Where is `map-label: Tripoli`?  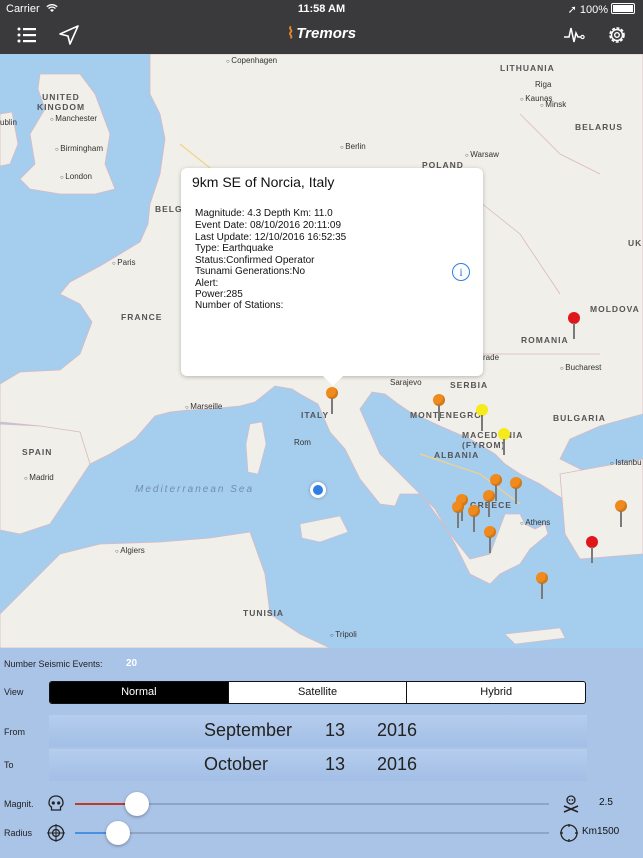 map-label: Tripoli is located at coordinates (343, 634).